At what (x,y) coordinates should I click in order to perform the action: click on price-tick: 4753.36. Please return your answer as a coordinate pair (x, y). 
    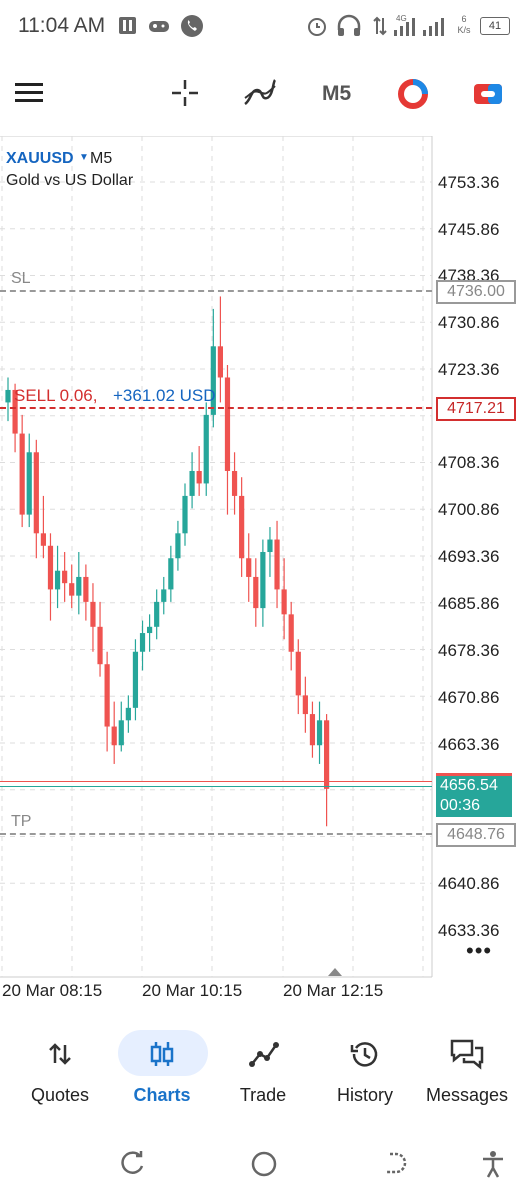
    Looking at the image, I should click on (469, 182).